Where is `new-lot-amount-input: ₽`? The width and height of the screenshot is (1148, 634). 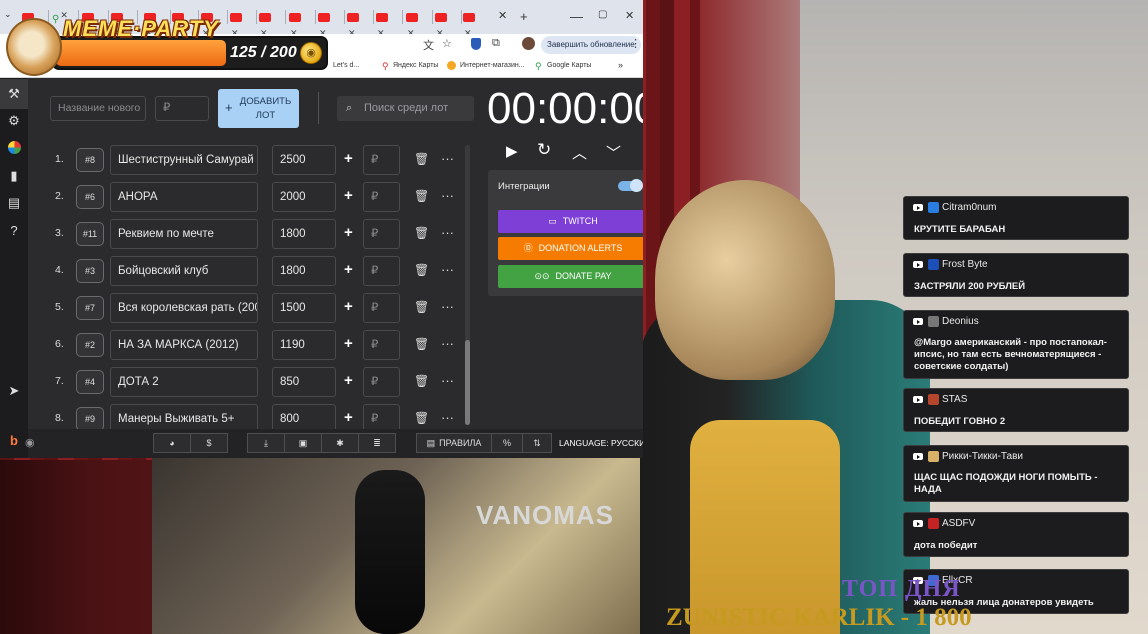 new-lot-amount-input: ₽ is located at coordinates (182, 108).